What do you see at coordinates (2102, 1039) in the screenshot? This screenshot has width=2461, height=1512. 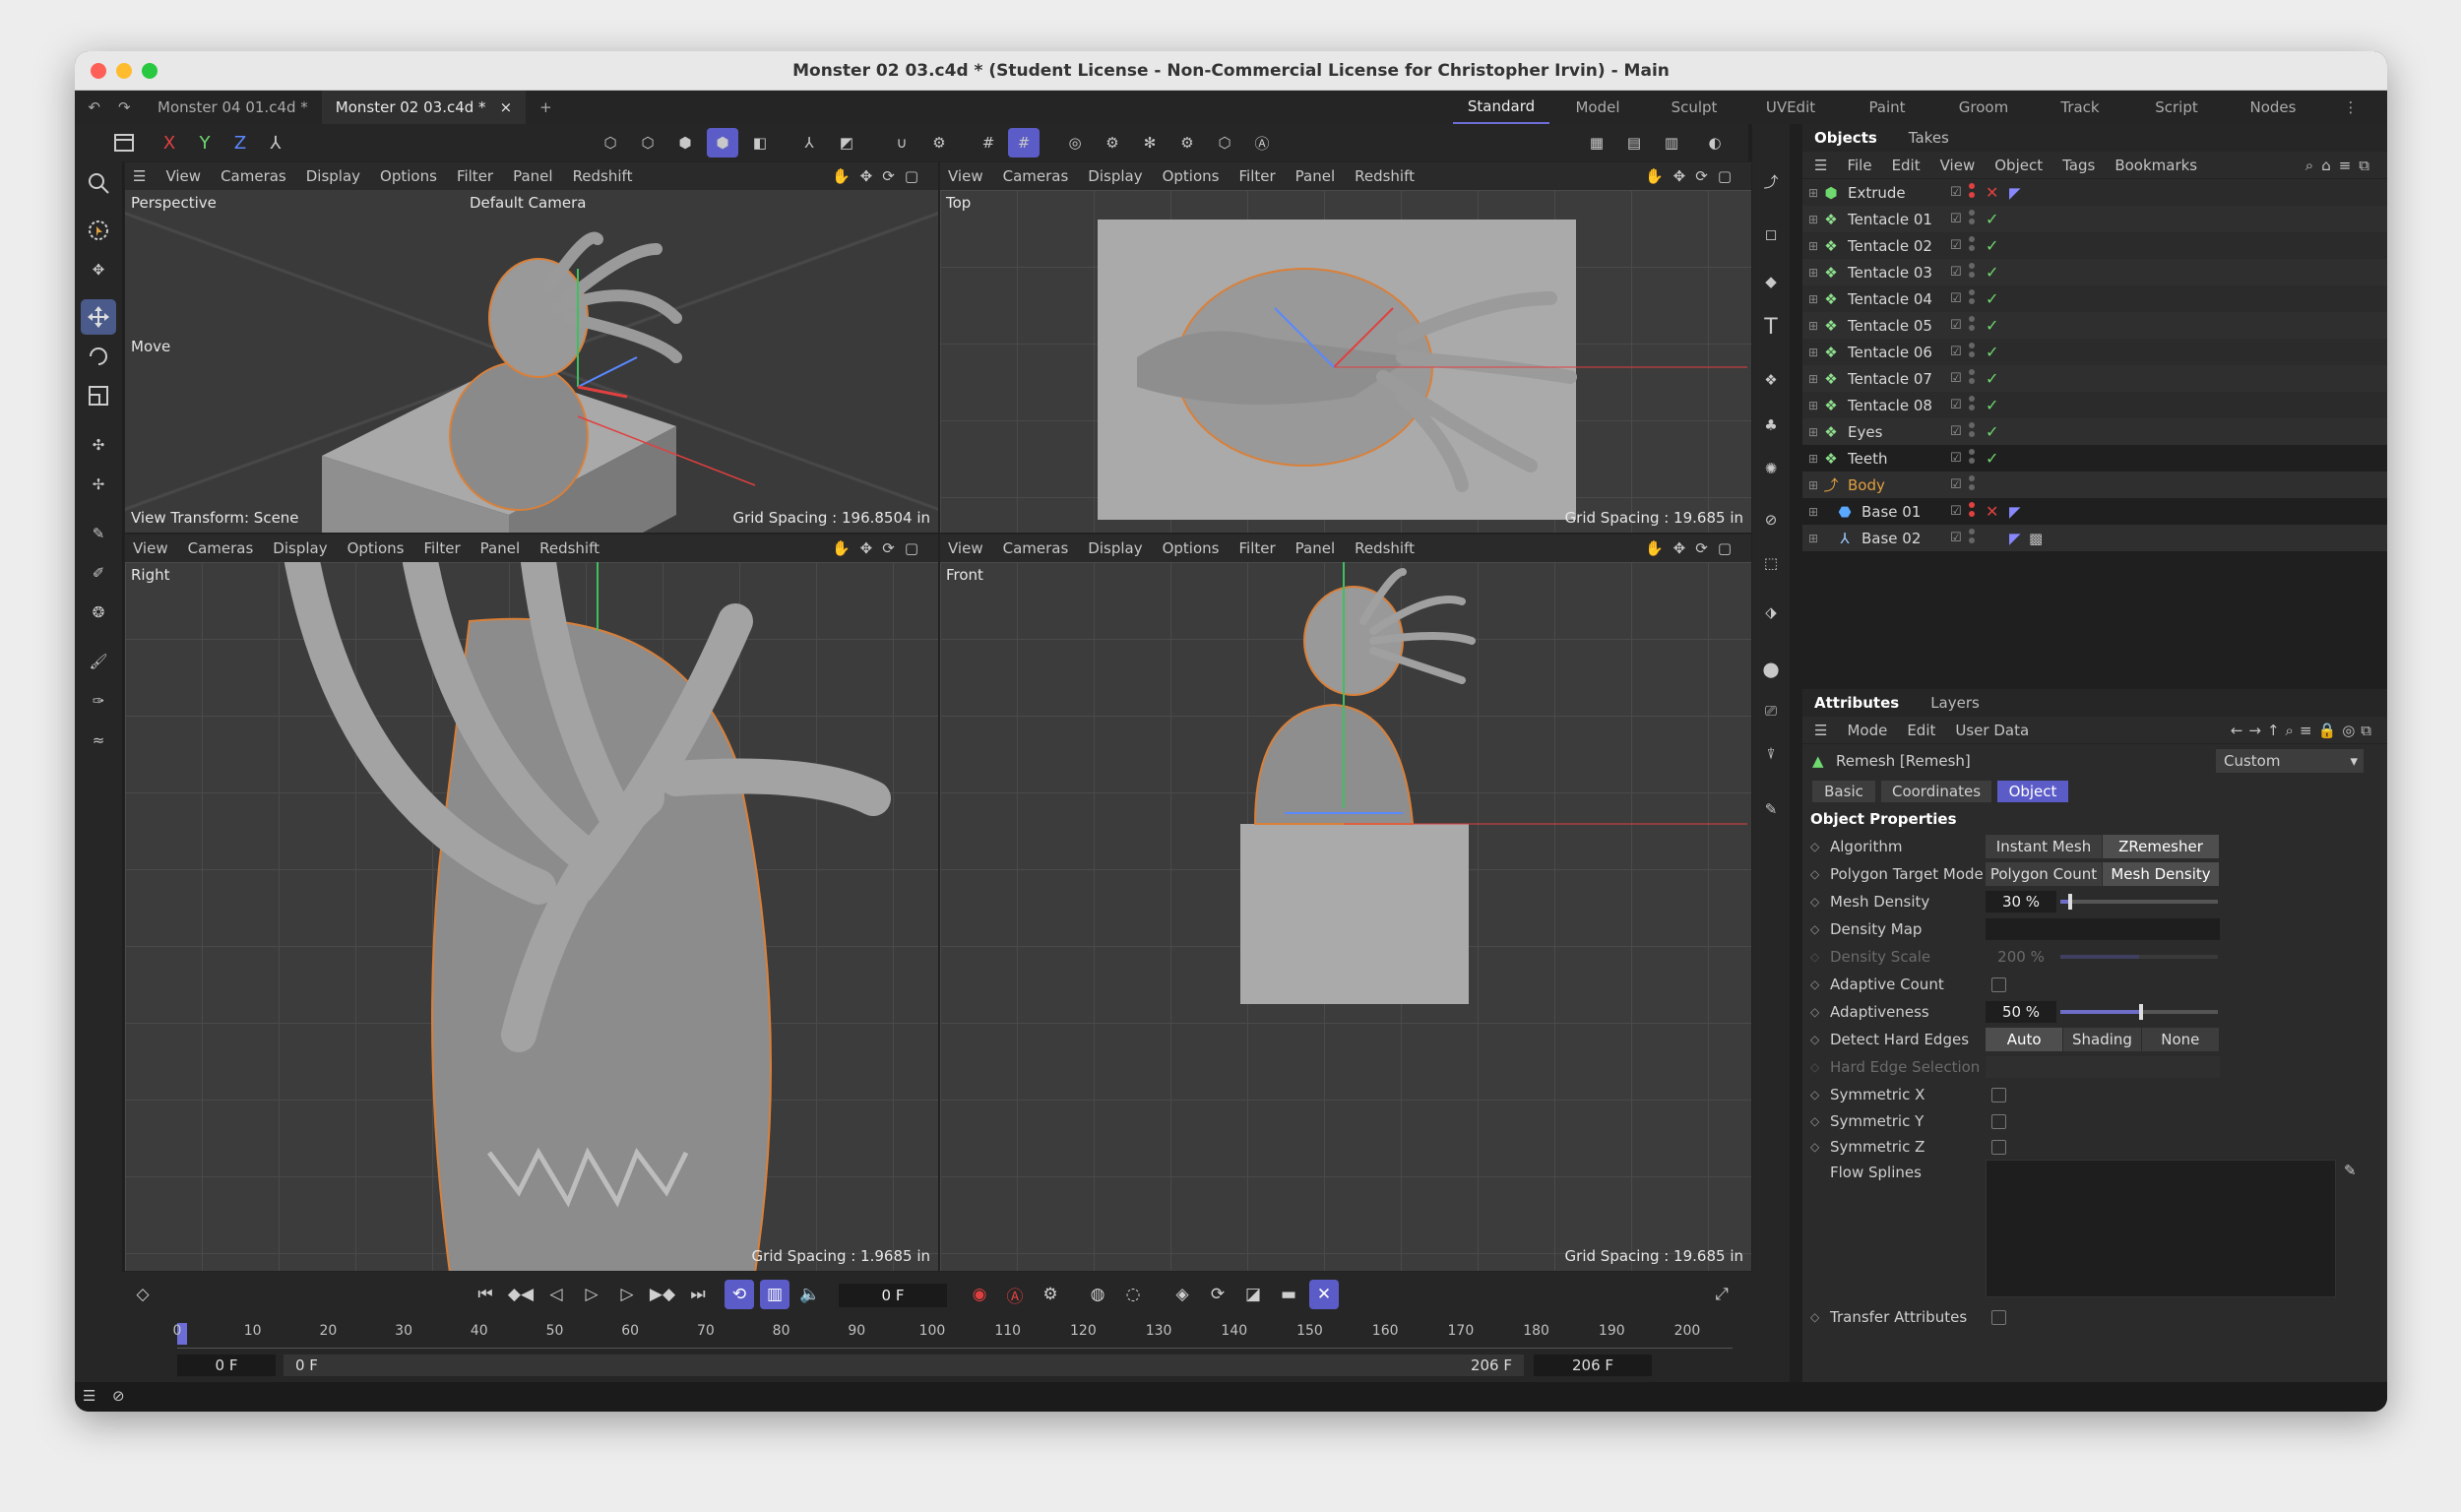 I see `hard-edges-shading: Shading` at bounding box center [2102, 1039].